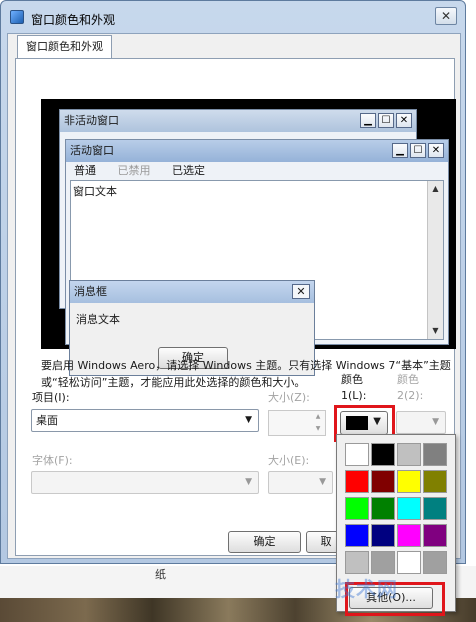 This screenshot has width=476, height=622. Describe the element at coordinates (233, 17) in the screenshot. I see `title-bar: 窗口颜色和外观 ✕` at that location.